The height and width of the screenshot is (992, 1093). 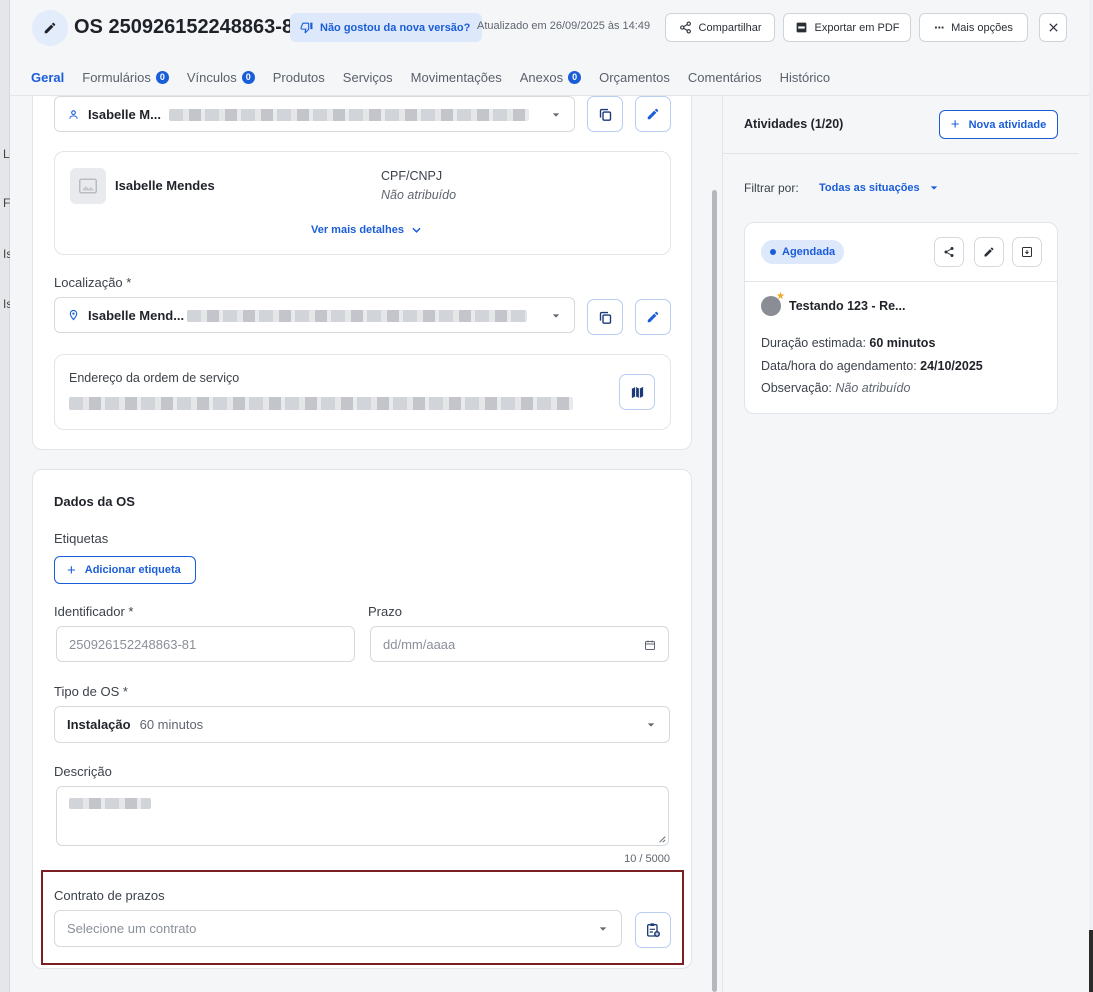 I want to click on new-activity-label: Nova atividade, so click(x=1007, y=124).